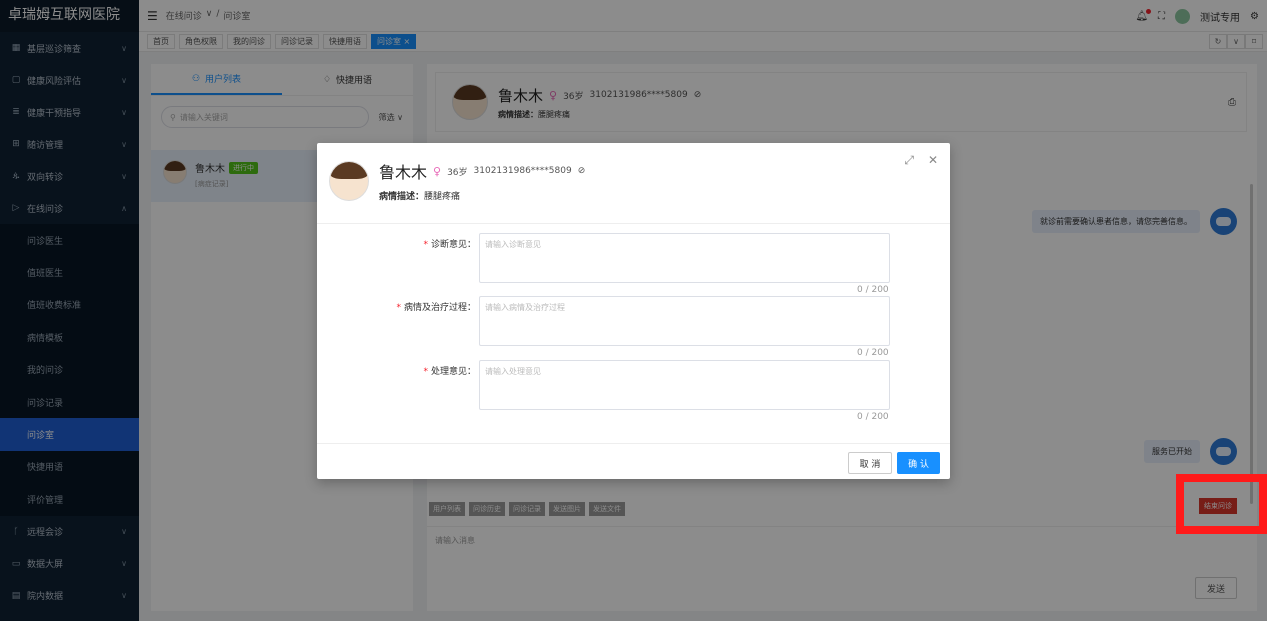  I want to click on desc-value: 腰腿疼痛, so click(442, 197).